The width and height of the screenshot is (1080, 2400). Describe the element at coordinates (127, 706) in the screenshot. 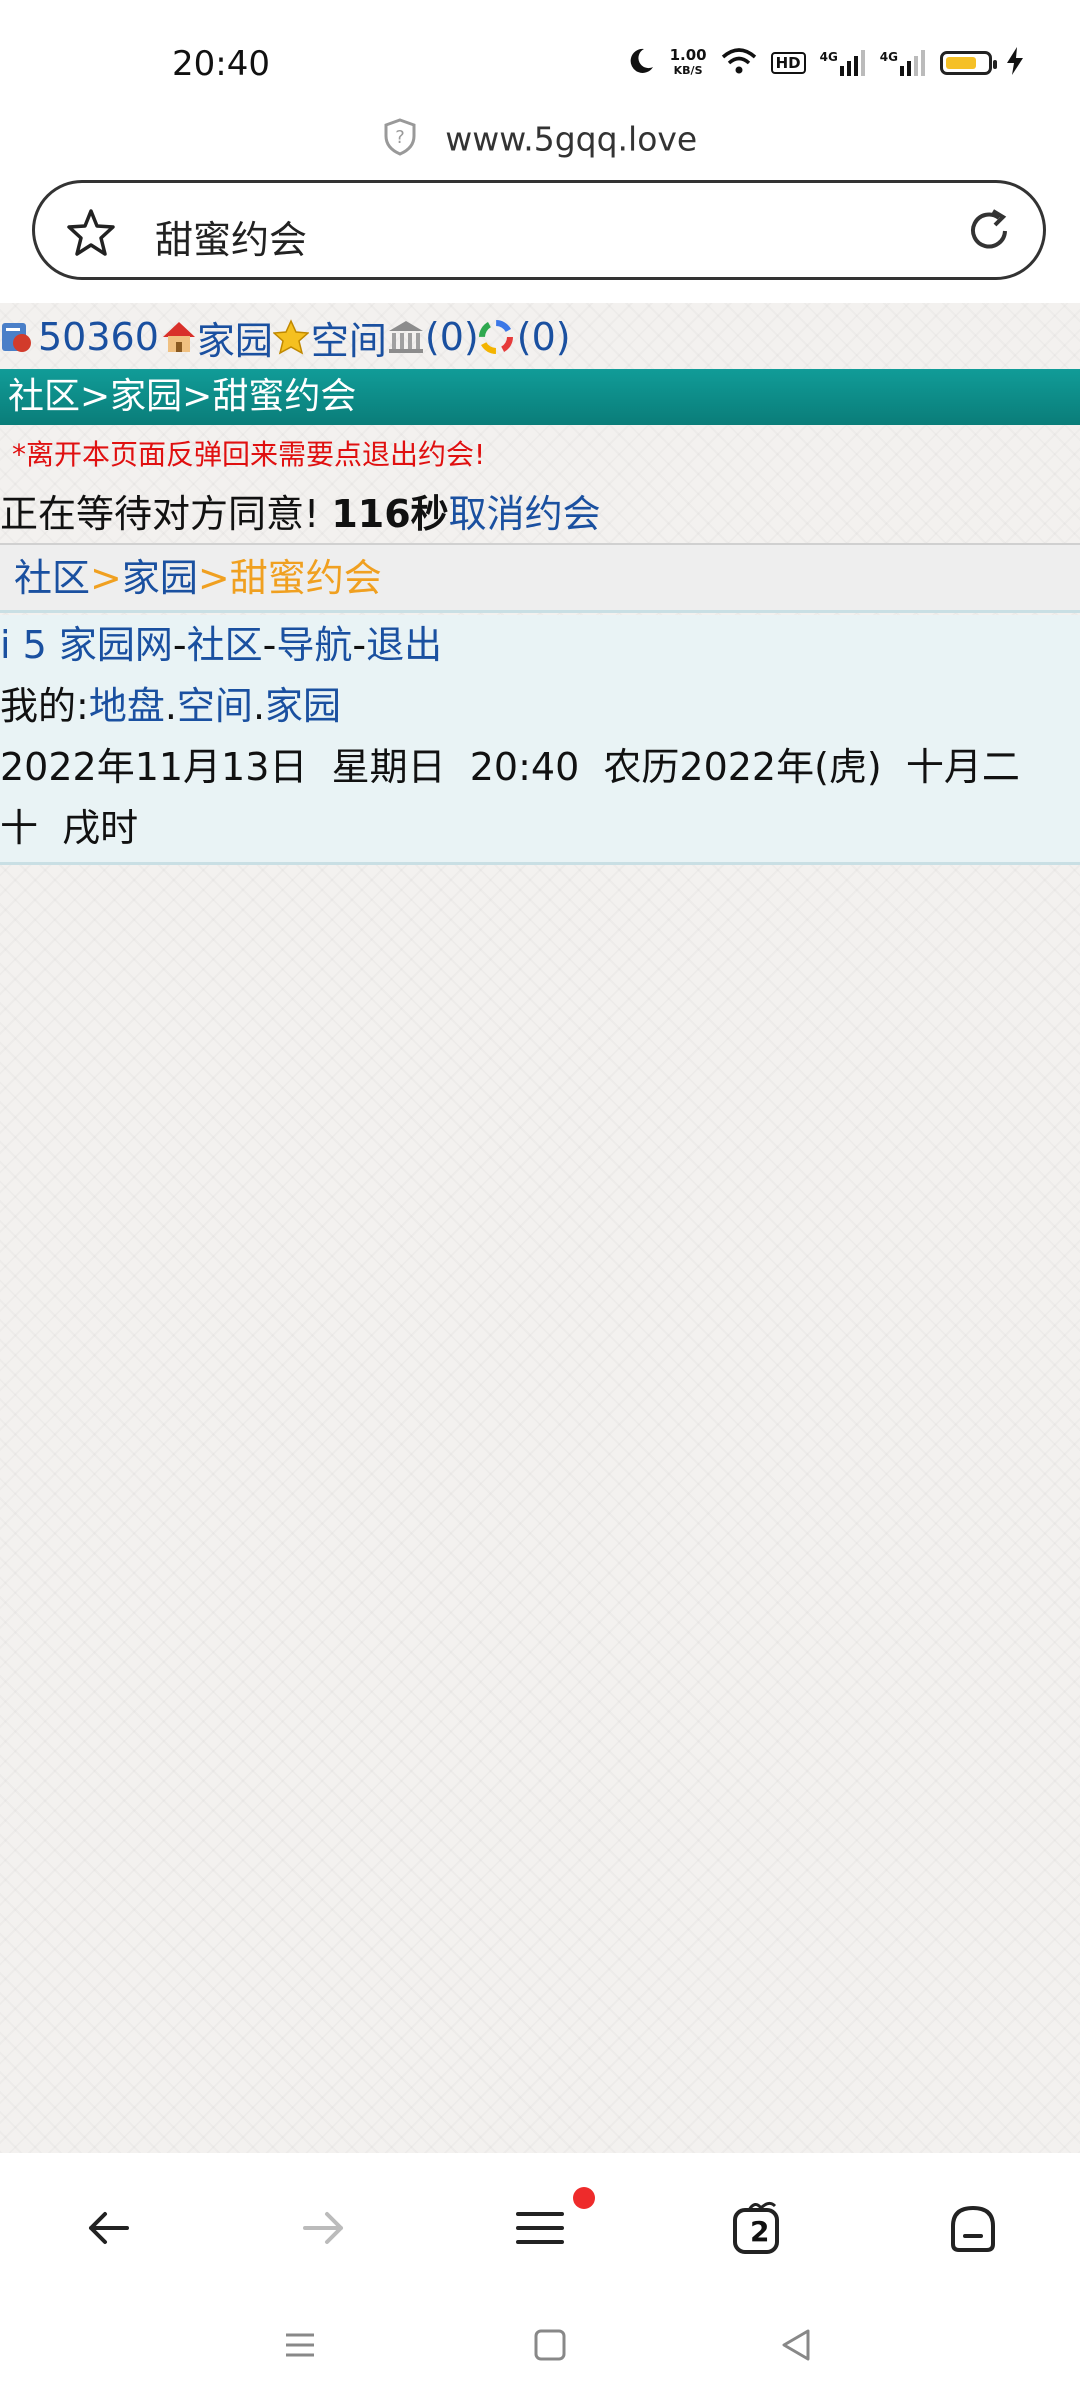

I see `my-land-link: 地盘` at that location.